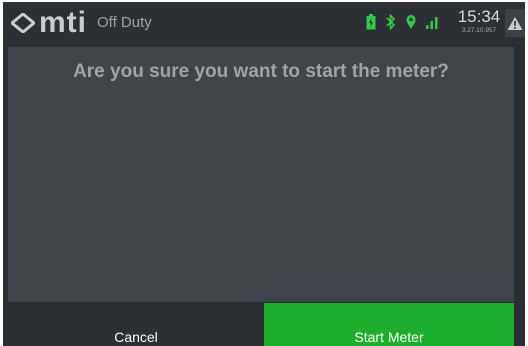  I want to click on battery-icon, so click(371, 22).